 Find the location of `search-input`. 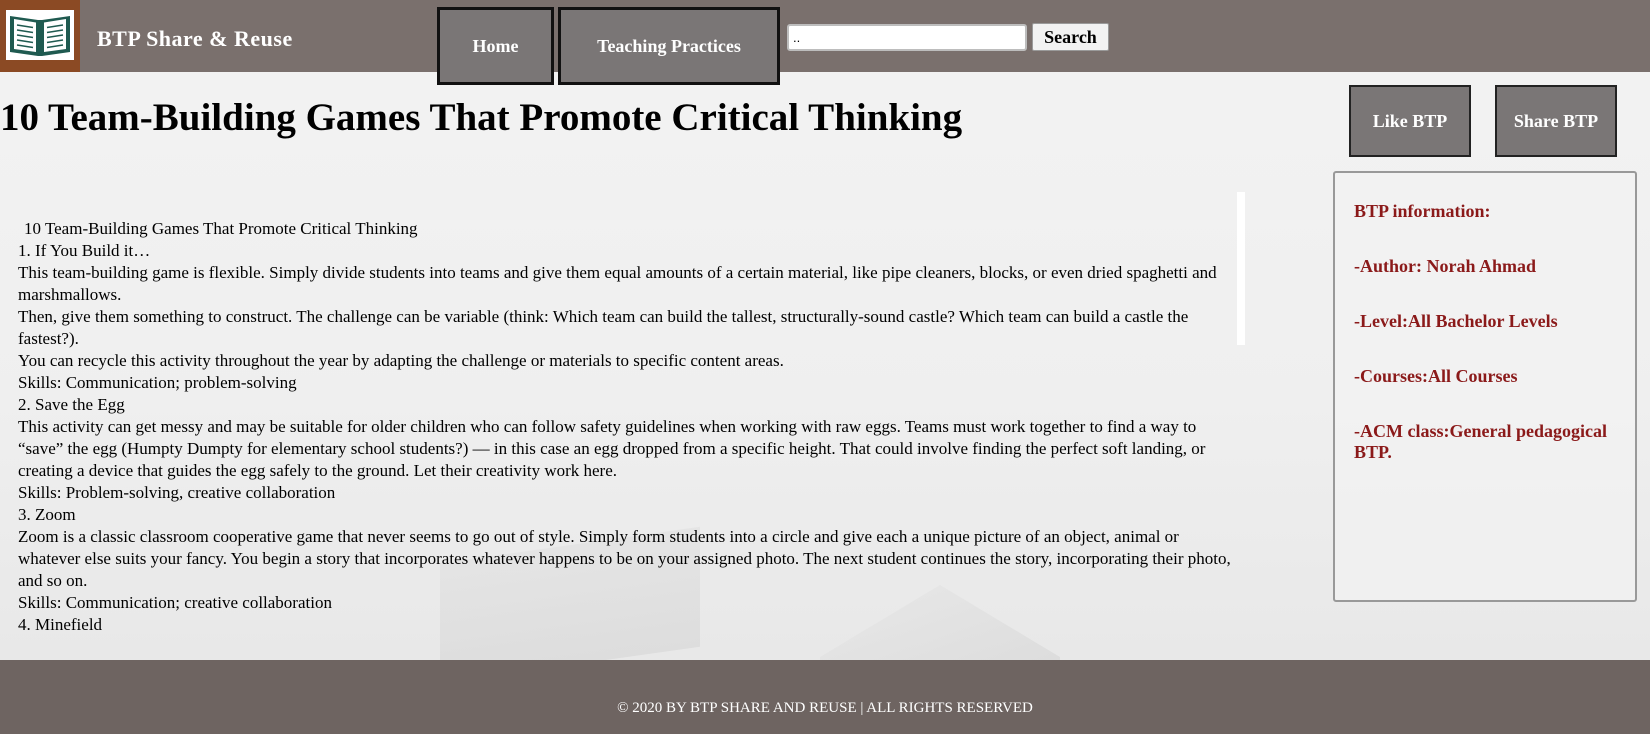

search-input is located at coordinates (907, 37).